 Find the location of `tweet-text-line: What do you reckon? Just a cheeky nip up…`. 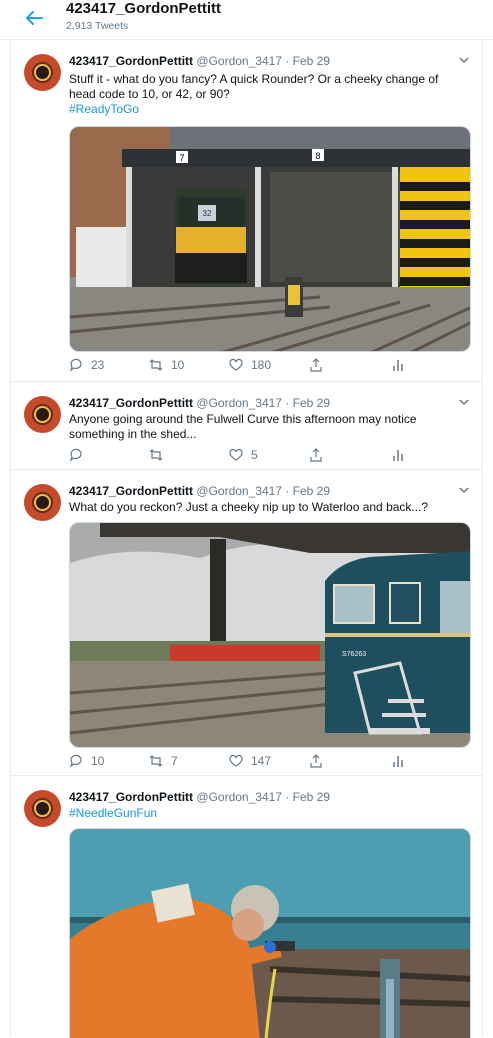

tweet-text-line: What do you reckon? Just a cheeky nip up… is located at coordinates (249, 507).